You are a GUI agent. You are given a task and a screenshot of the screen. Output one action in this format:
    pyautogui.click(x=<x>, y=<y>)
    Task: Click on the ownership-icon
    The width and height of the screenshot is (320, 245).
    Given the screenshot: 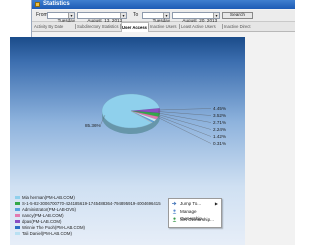 What is the action you would take?
    pyautogui.click(x=174, y=211)
    